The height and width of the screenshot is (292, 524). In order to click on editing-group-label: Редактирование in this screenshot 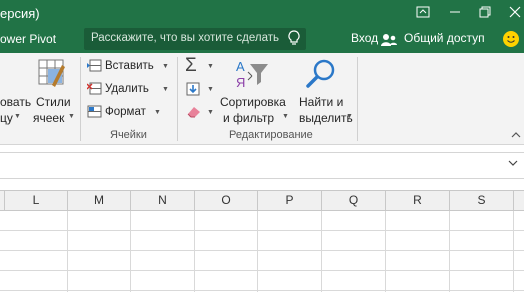, I will do `click(271, 135)`.